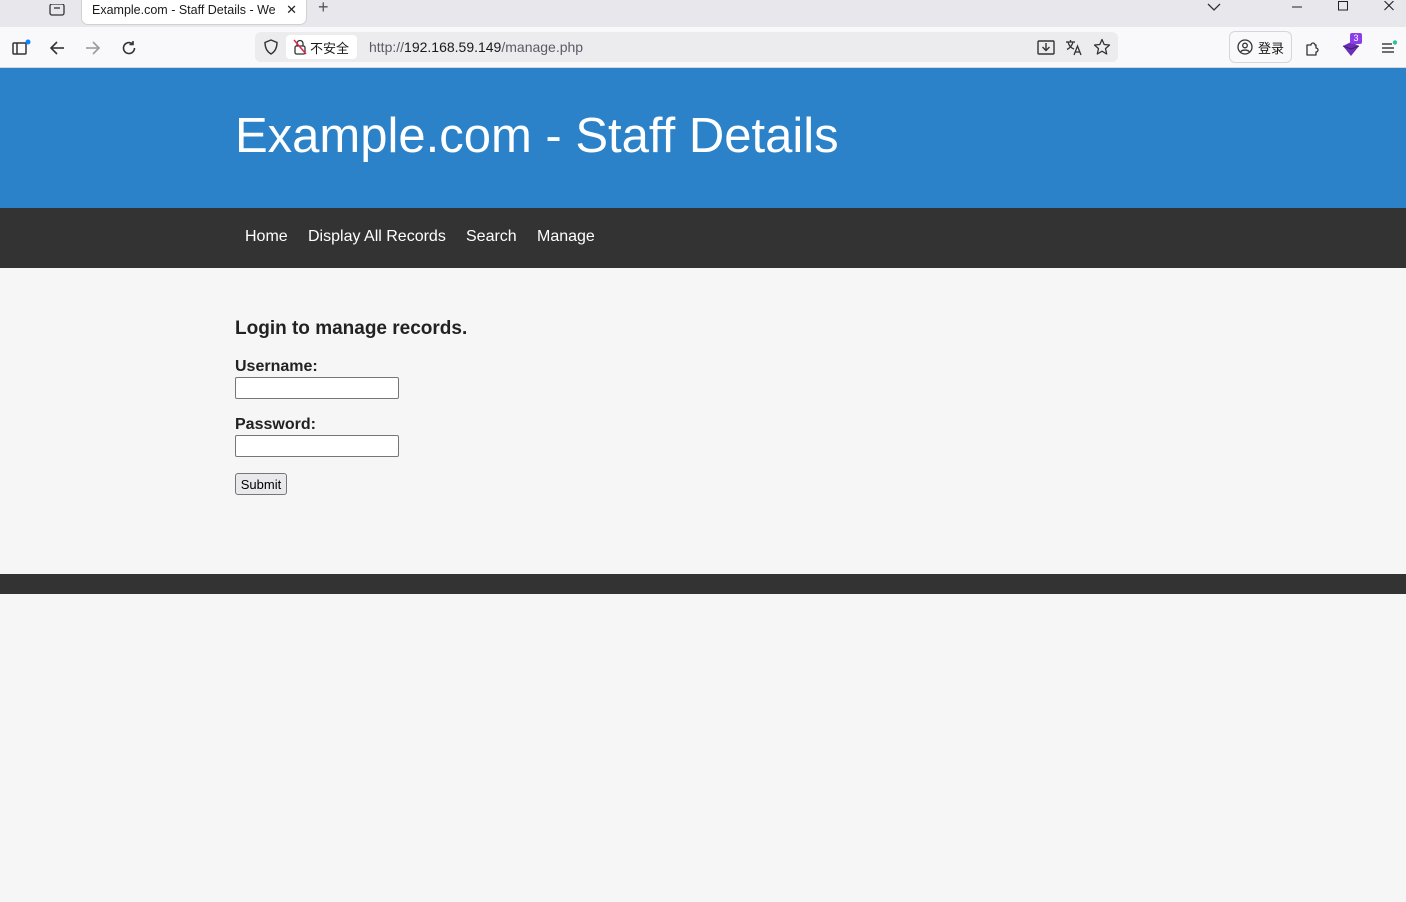  I want to click on tab-list-icon, so click(57, 10).